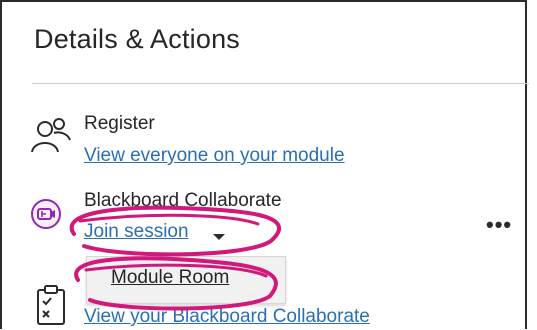 The width and height of the screenshot is (537, 330). What do you see at coordinates (52, 307) in the screenshot?
I see `clipboard-icon` at bounding box center [52, 307].